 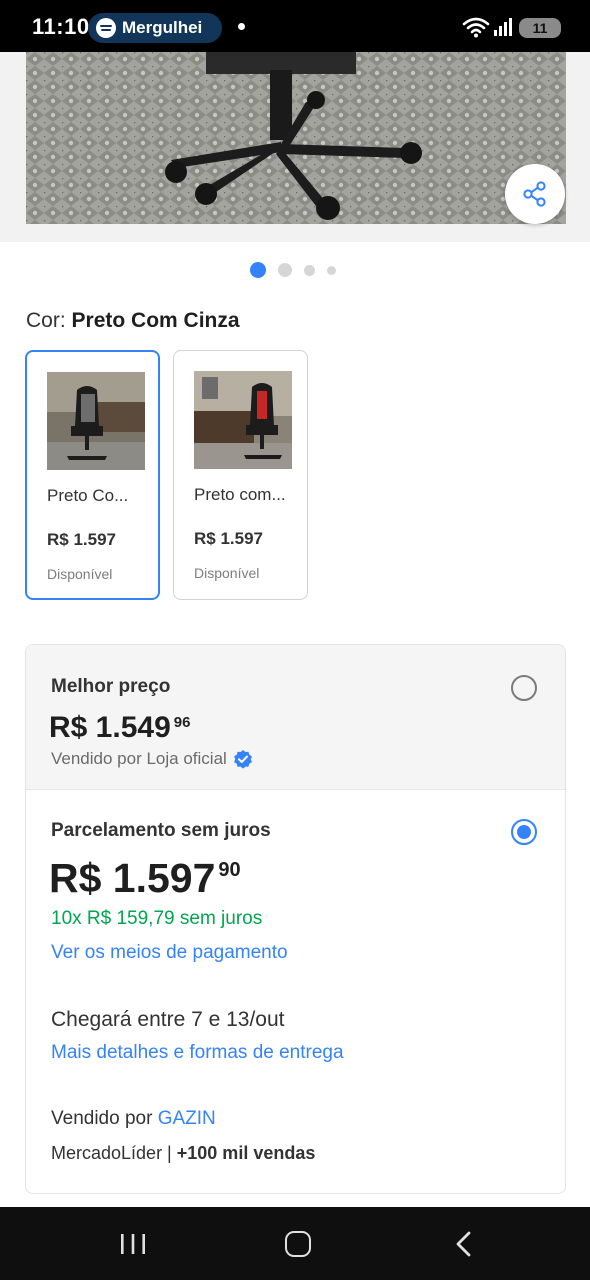 I want to click on color-selected-value: Preto Com Cinza, so click(x=155, y=320).